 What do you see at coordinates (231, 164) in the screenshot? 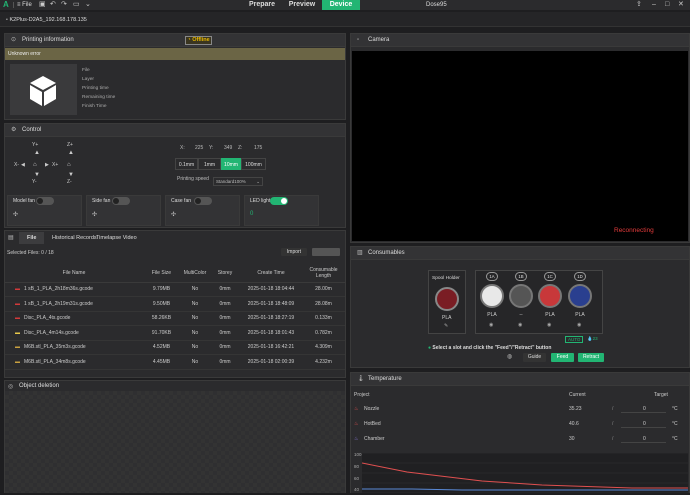
I see `step-10mm-button: 10mm` at bounding box center [231, 164].